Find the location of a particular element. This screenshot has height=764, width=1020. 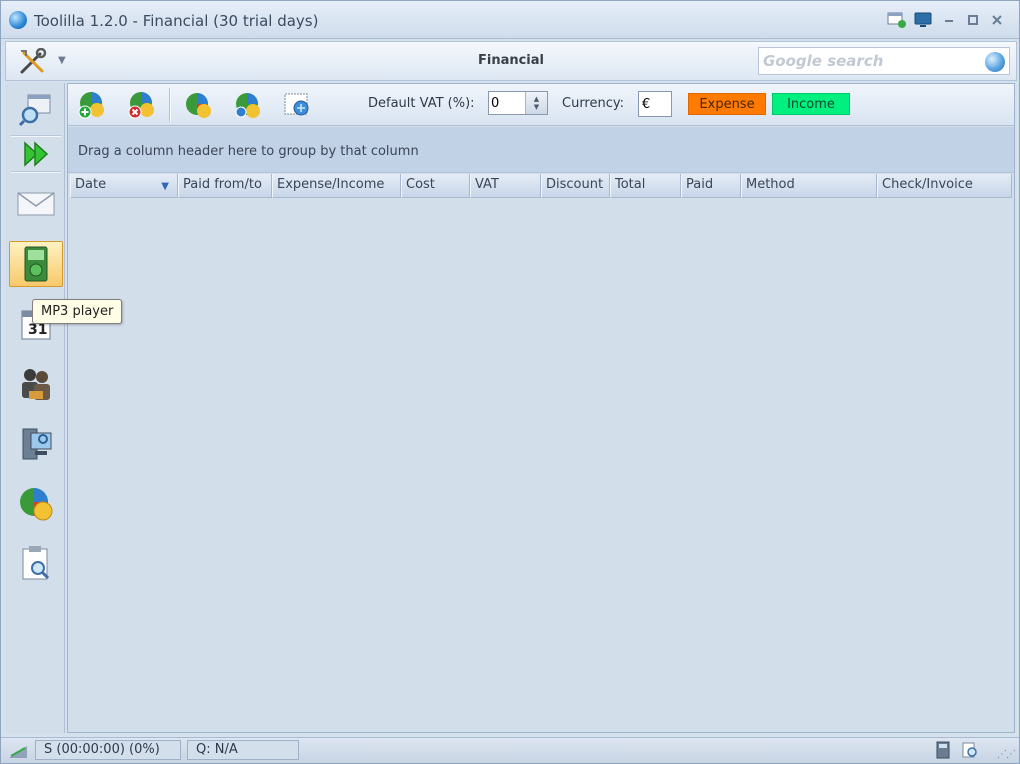

search-window-icon is located at coordinates (34, 110).